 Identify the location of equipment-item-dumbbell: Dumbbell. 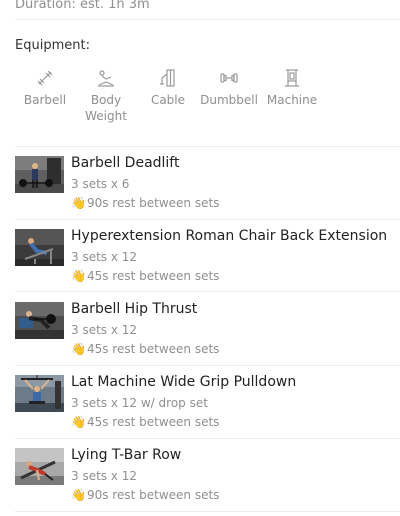
(229, 88).